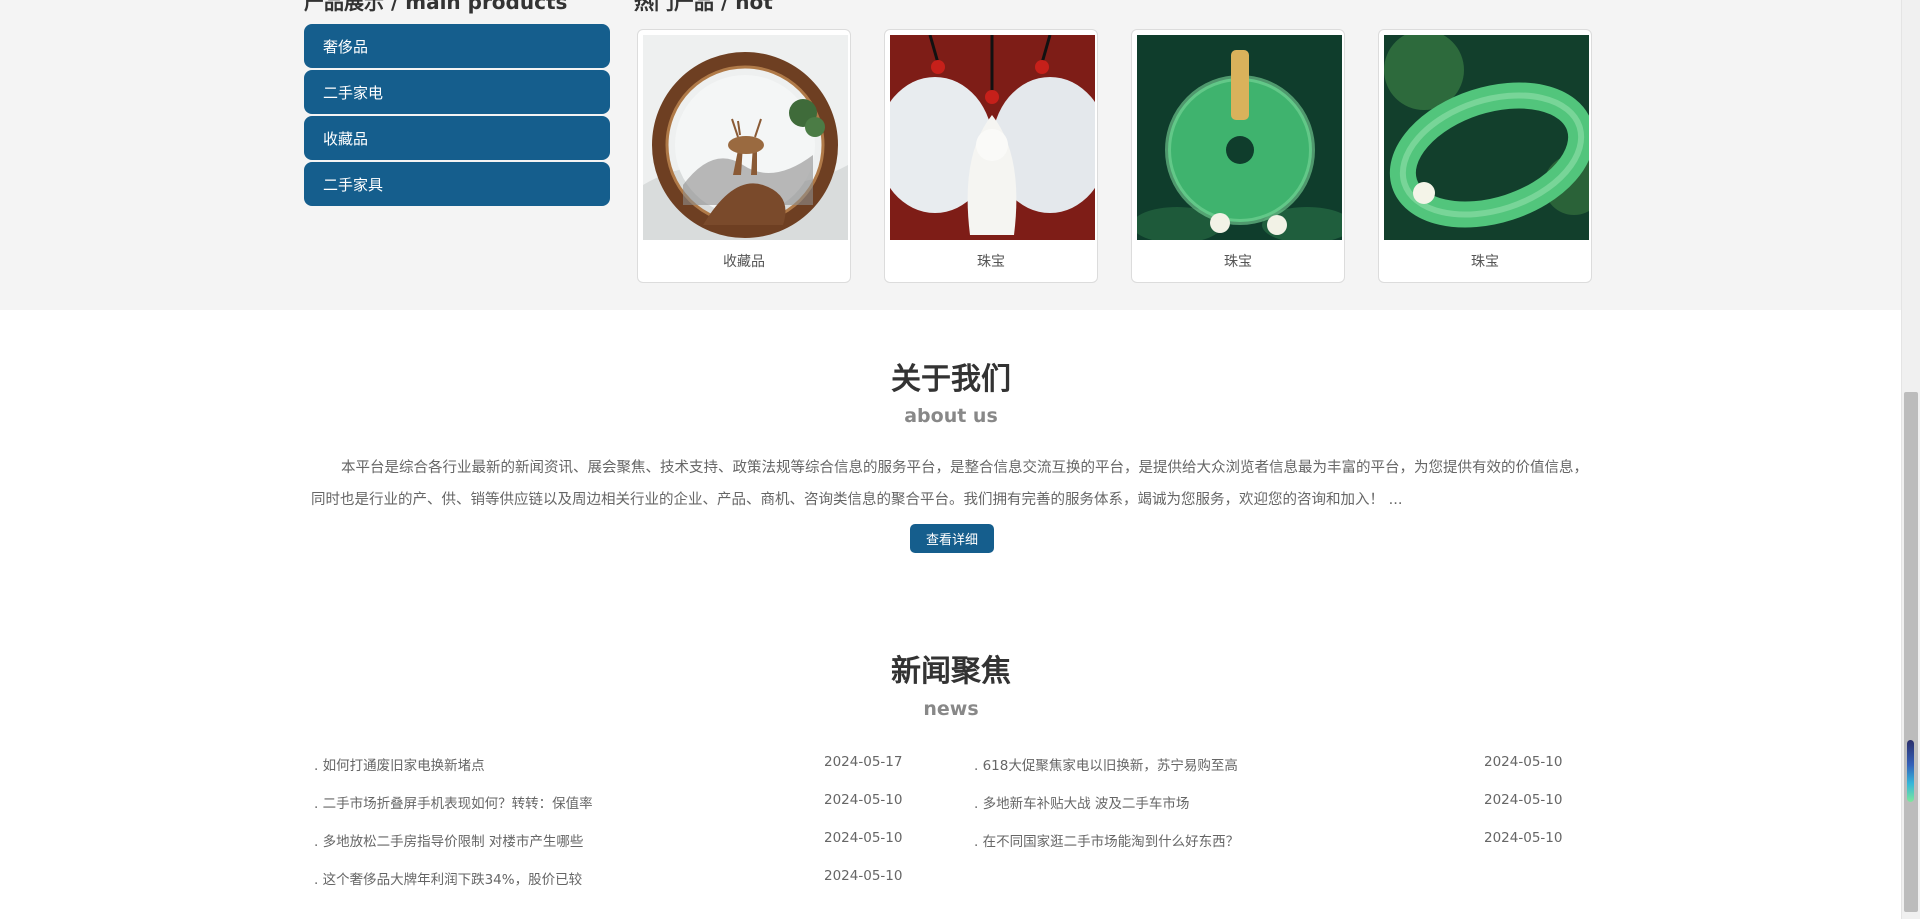 The image size is (1920, 919). I want to click on product-card: 收藏品, so click(744, 156).